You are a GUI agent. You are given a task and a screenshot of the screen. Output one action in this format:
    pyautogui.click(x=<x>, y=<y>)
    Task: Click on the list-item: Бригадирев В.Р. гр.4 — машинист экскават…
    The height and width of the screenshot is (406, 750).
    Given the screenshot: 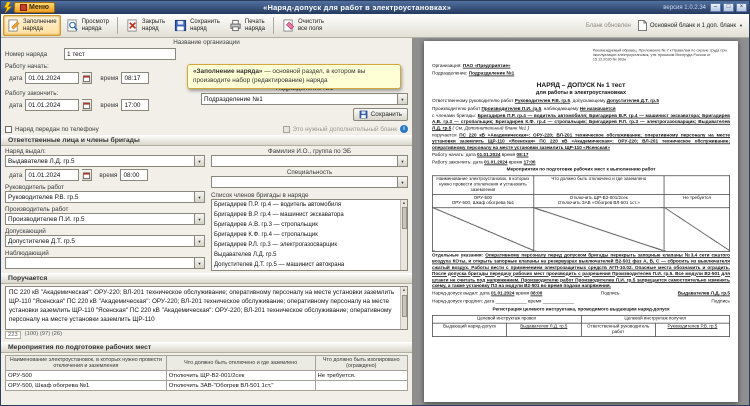 What is the action you would take?
    pyautogui.click(x=306, y=215)
    